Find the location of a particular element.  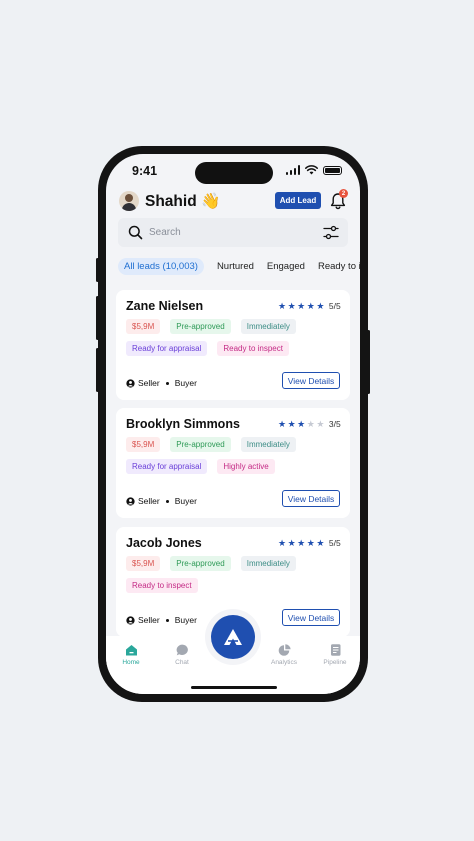

nav-label: Home is located at coordinates (131, 662).